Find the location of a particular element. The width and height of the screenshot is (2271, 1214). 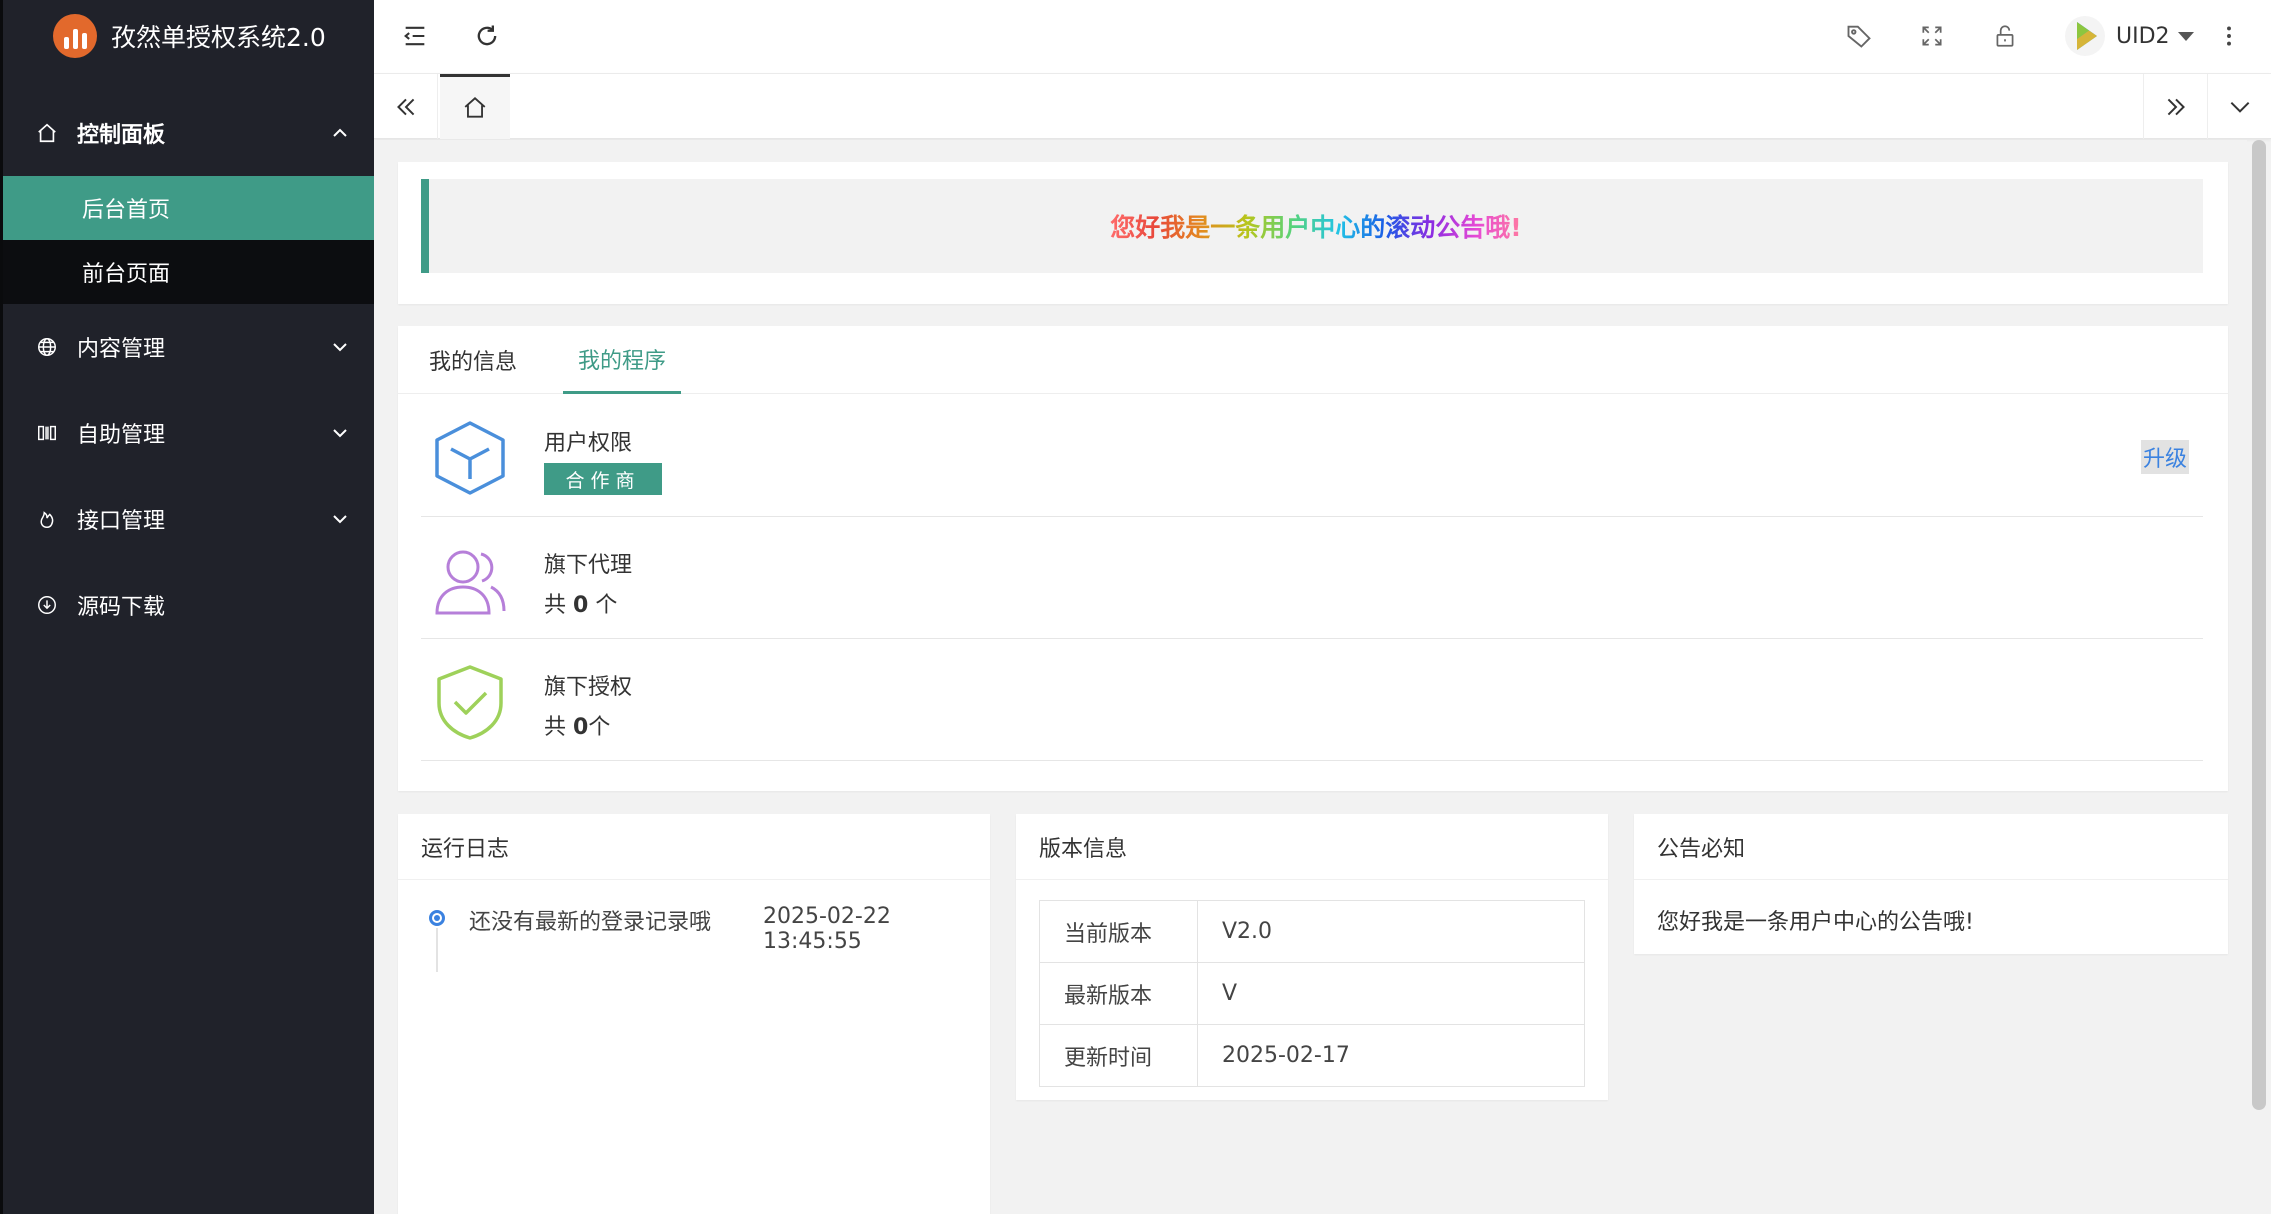

scrolling-notice: 您好我是一条用户中心的滚动公告哦! is located at coordinates (1312, 226).